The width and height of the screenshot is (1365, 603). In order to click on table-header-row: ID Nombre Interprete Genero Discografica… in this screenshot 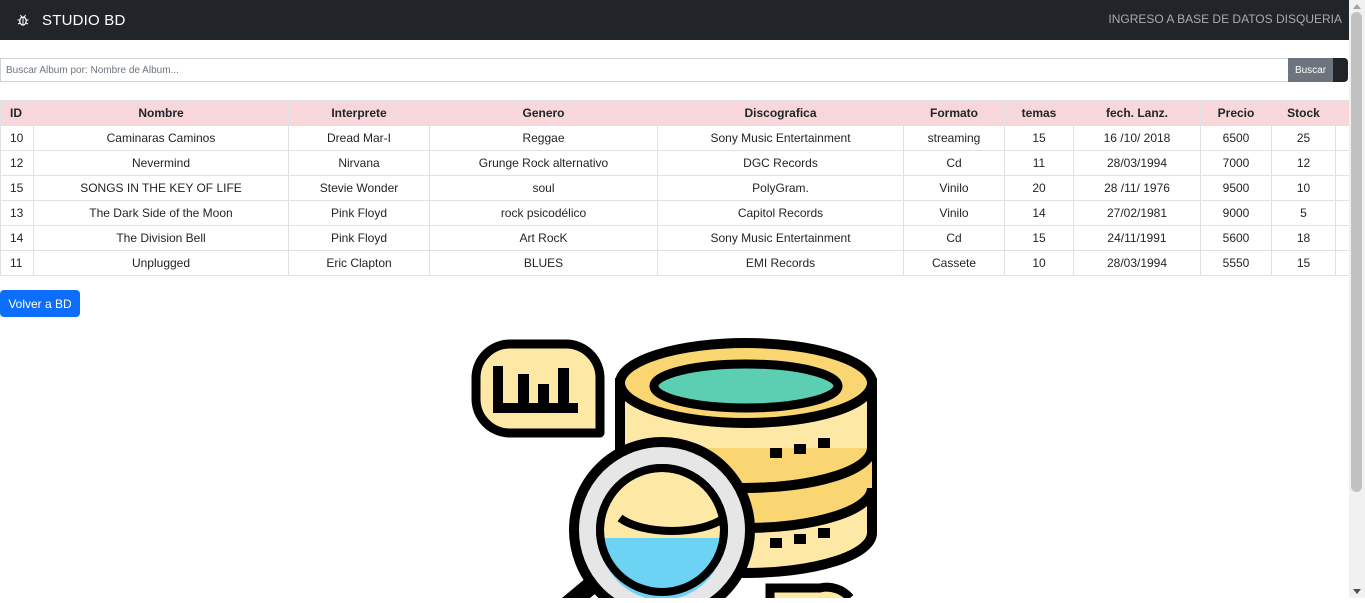, I will do `click(675, 113)`.